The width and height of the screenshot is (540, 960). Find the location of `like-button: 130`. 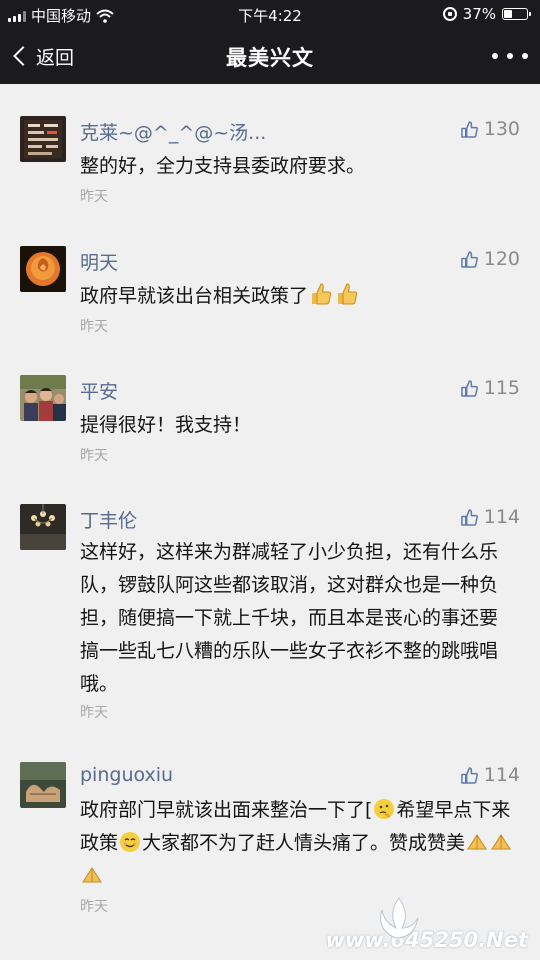

like-button: 130 is located at coordinates (490, 129).